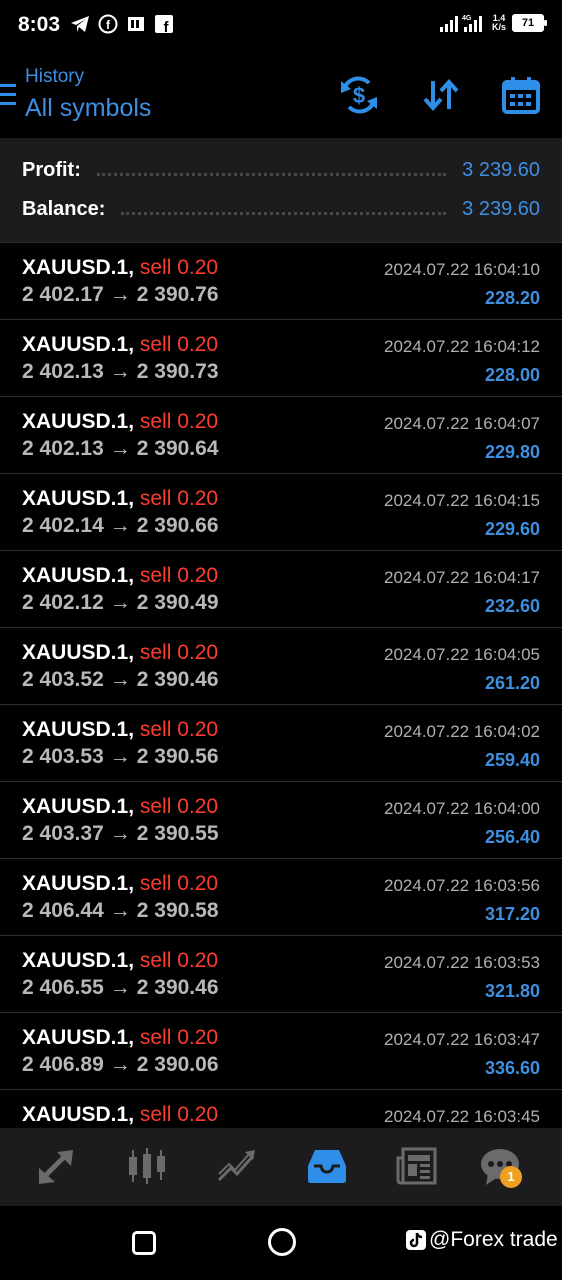 Image resolution: width=562 pixels, height=1280 pixels. I want to click on trade-prices: 2 402.13 → 2 390.73, so click(120, 372).